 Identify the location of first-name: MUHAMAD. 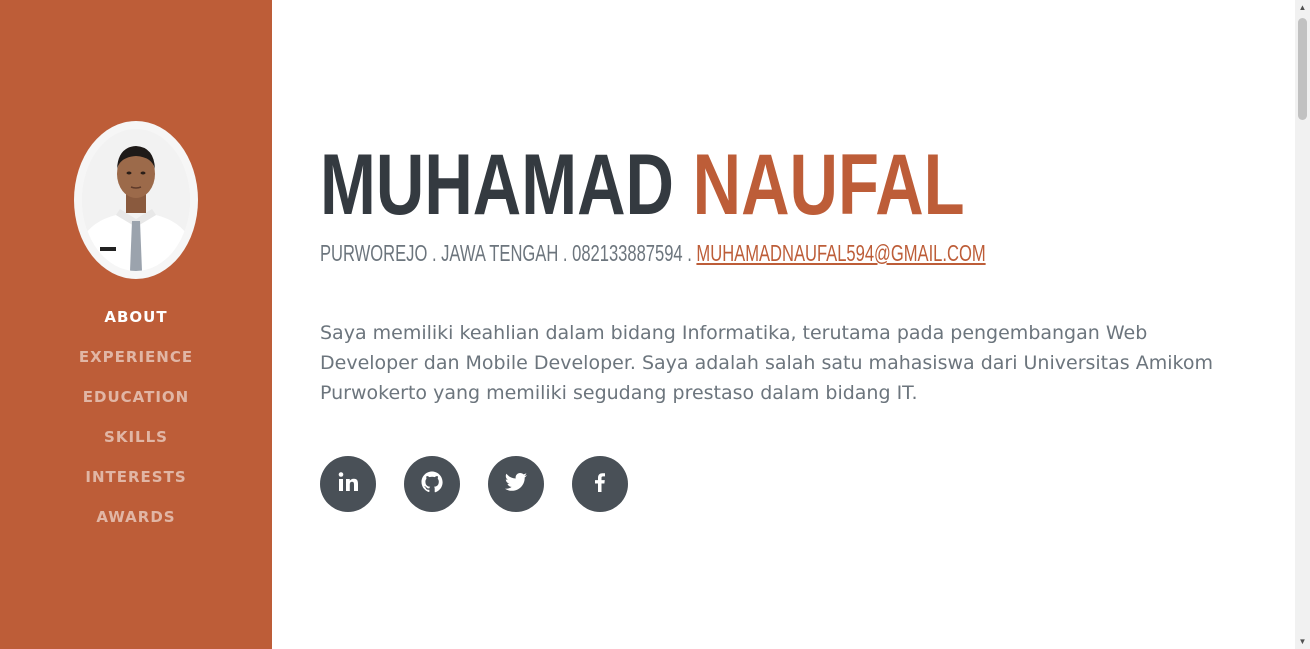
(497, 185).